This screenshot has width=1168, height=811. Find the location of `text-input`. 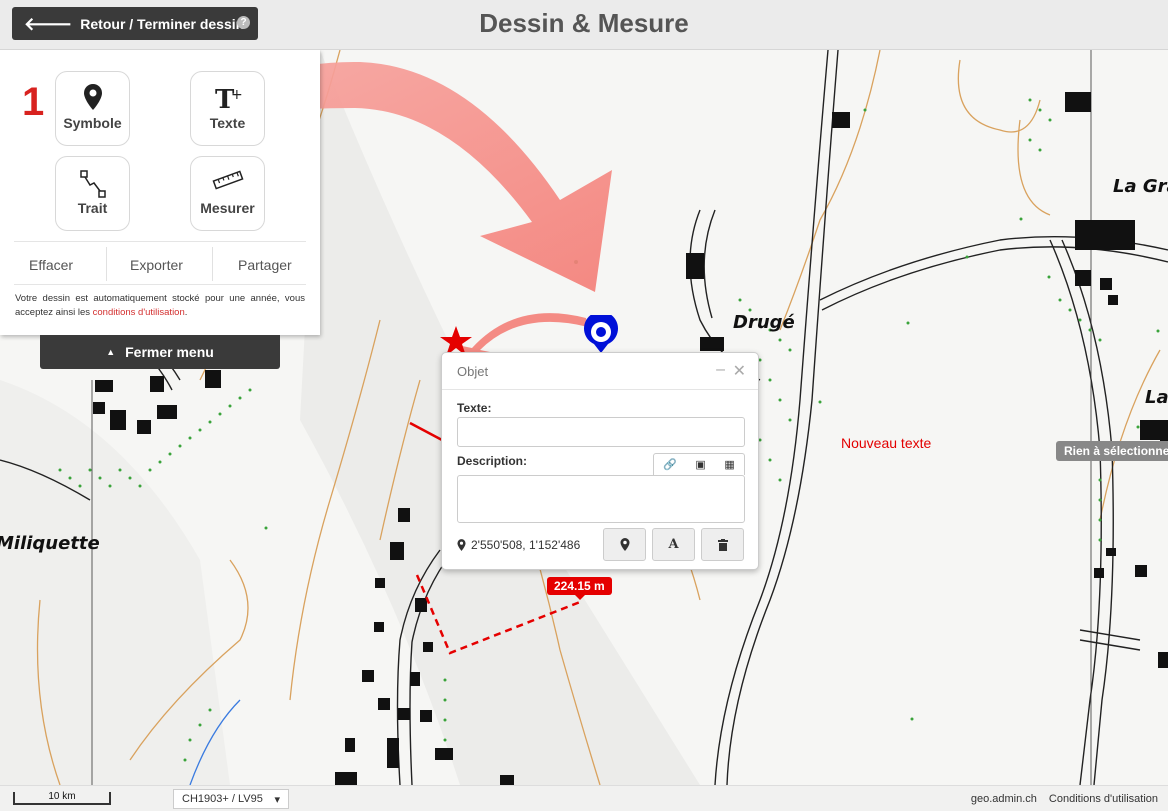

text-input is located at coordinates (601, 432).